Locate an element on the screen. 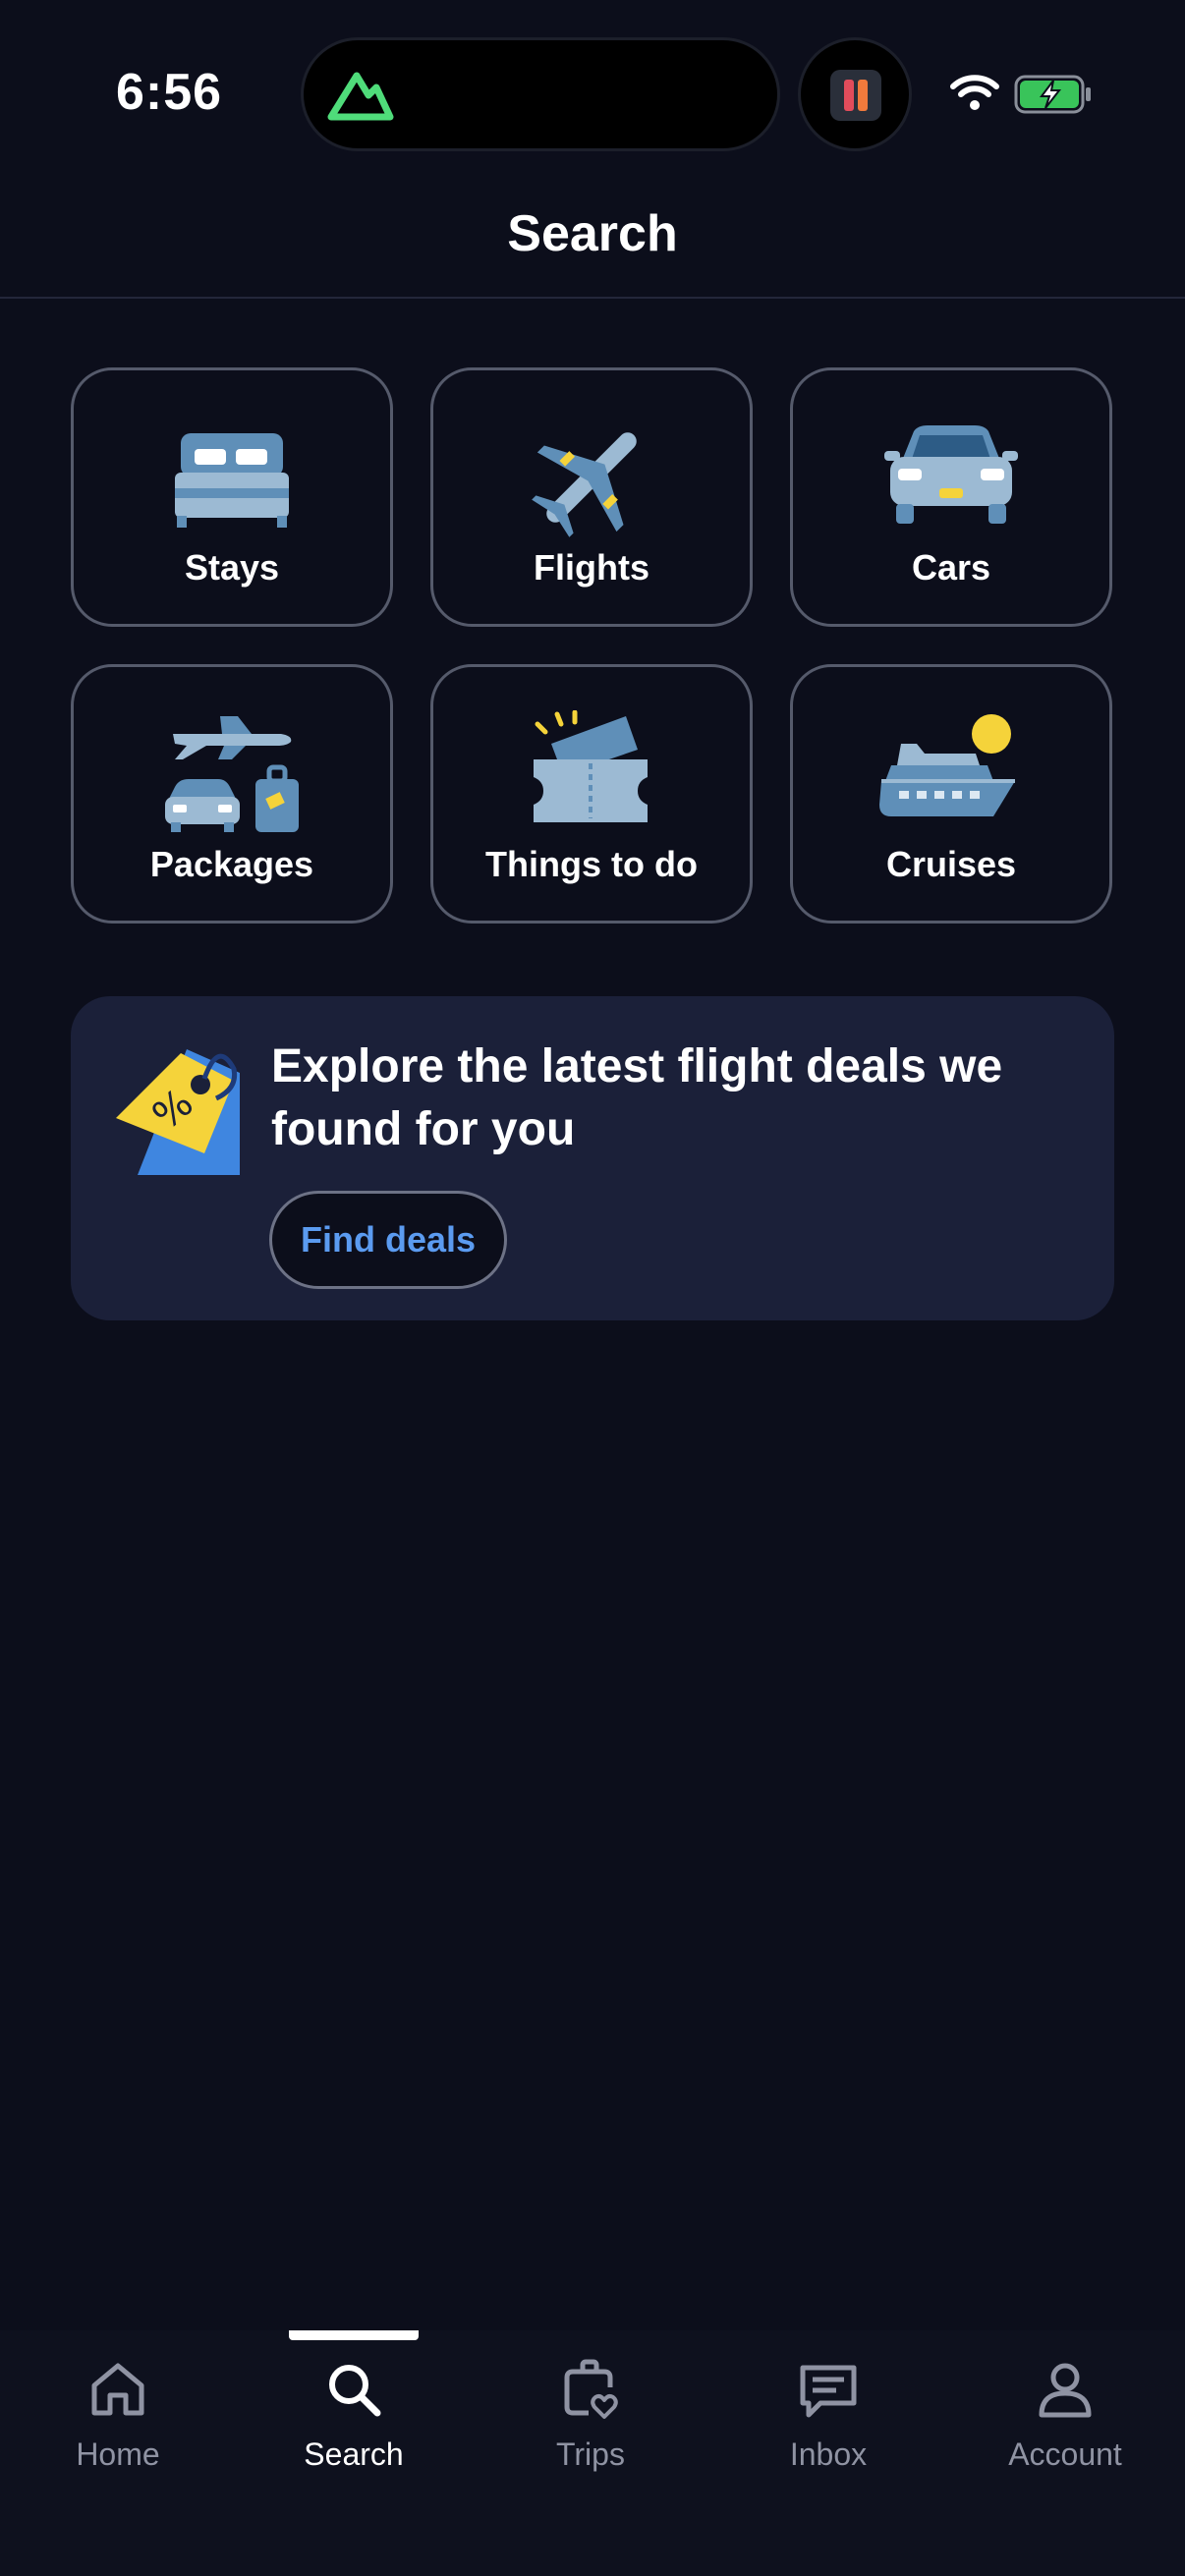 The height and width of the screenshot is (2576, 1185). cars-tile: Cars is located at coordinates (951, 497).